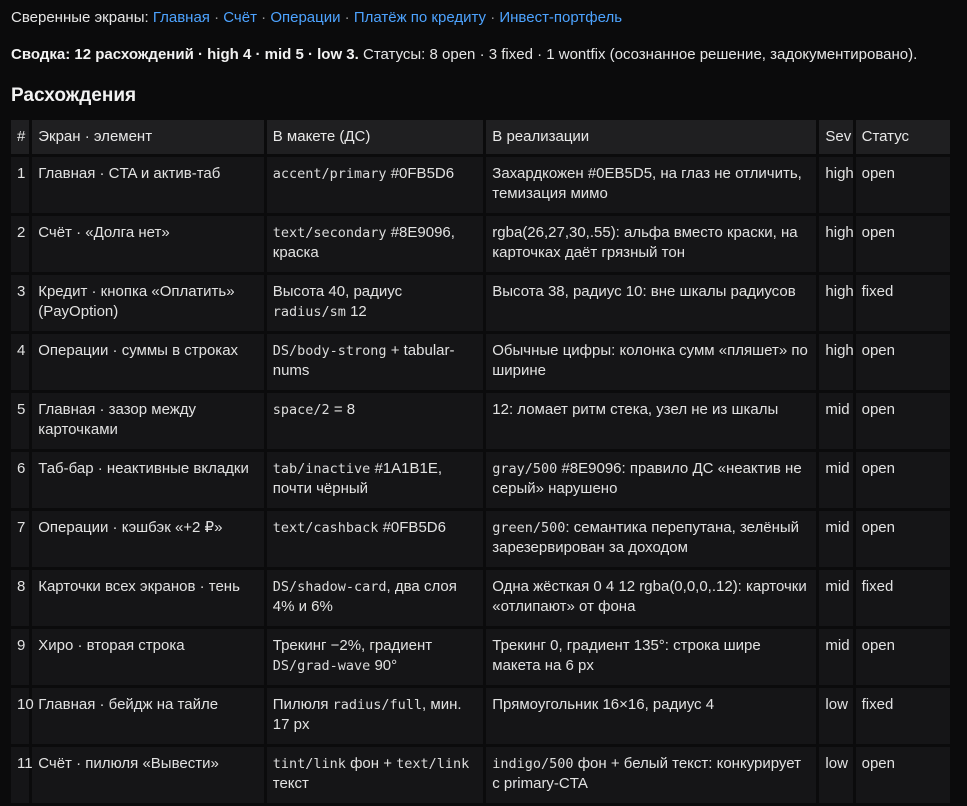 Image resolution: width=967 pixels, height=806 pixels. What do you see at coordinates (651, 137) in the screenshot?
I see `header-in-implementation: В реализации` at bounding box center [651, 137].